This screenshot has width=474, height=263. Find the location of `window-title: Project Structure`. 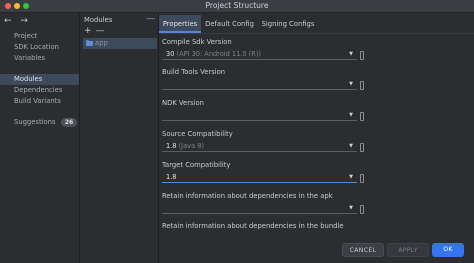

window-title: Project Structure is located at coordinates (237, 5).